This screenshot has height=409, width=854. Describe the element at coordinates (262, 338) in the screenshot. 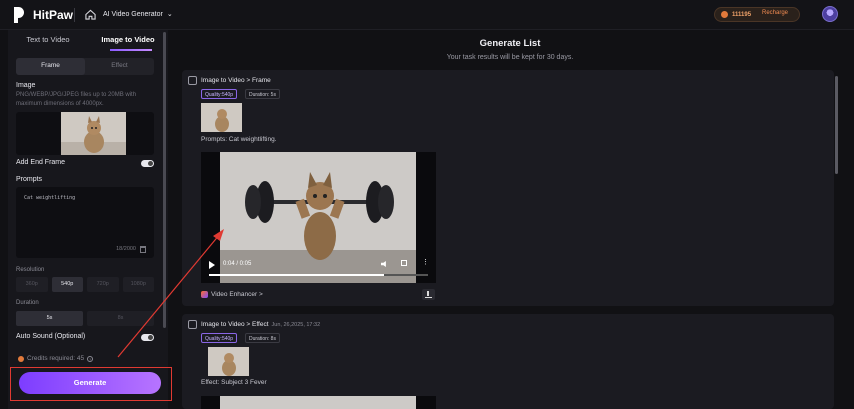

I see `duration-tag: Duration: 8s` at that location.